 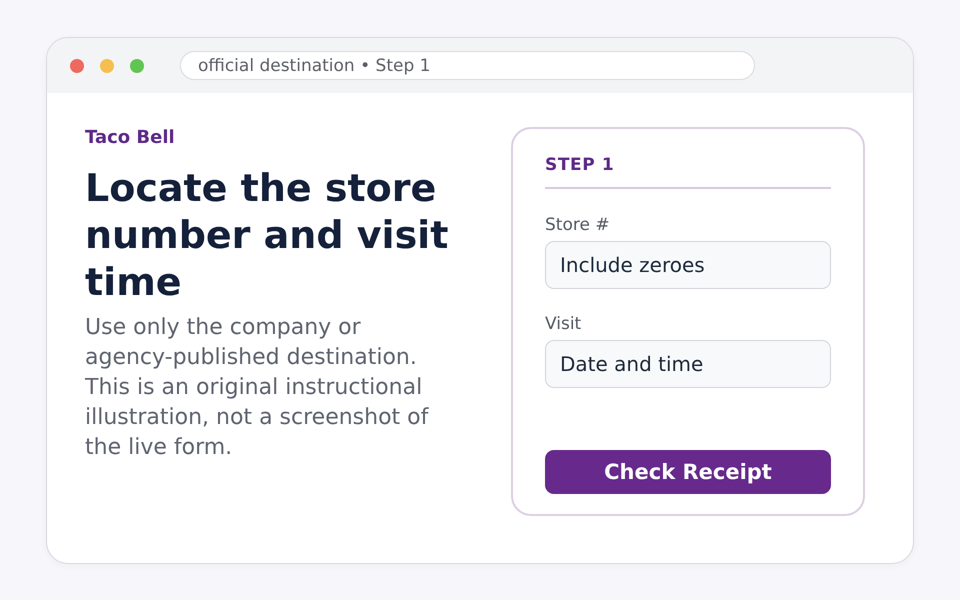 I want to click on input-field: Date and time, so click(x=688, y=364).